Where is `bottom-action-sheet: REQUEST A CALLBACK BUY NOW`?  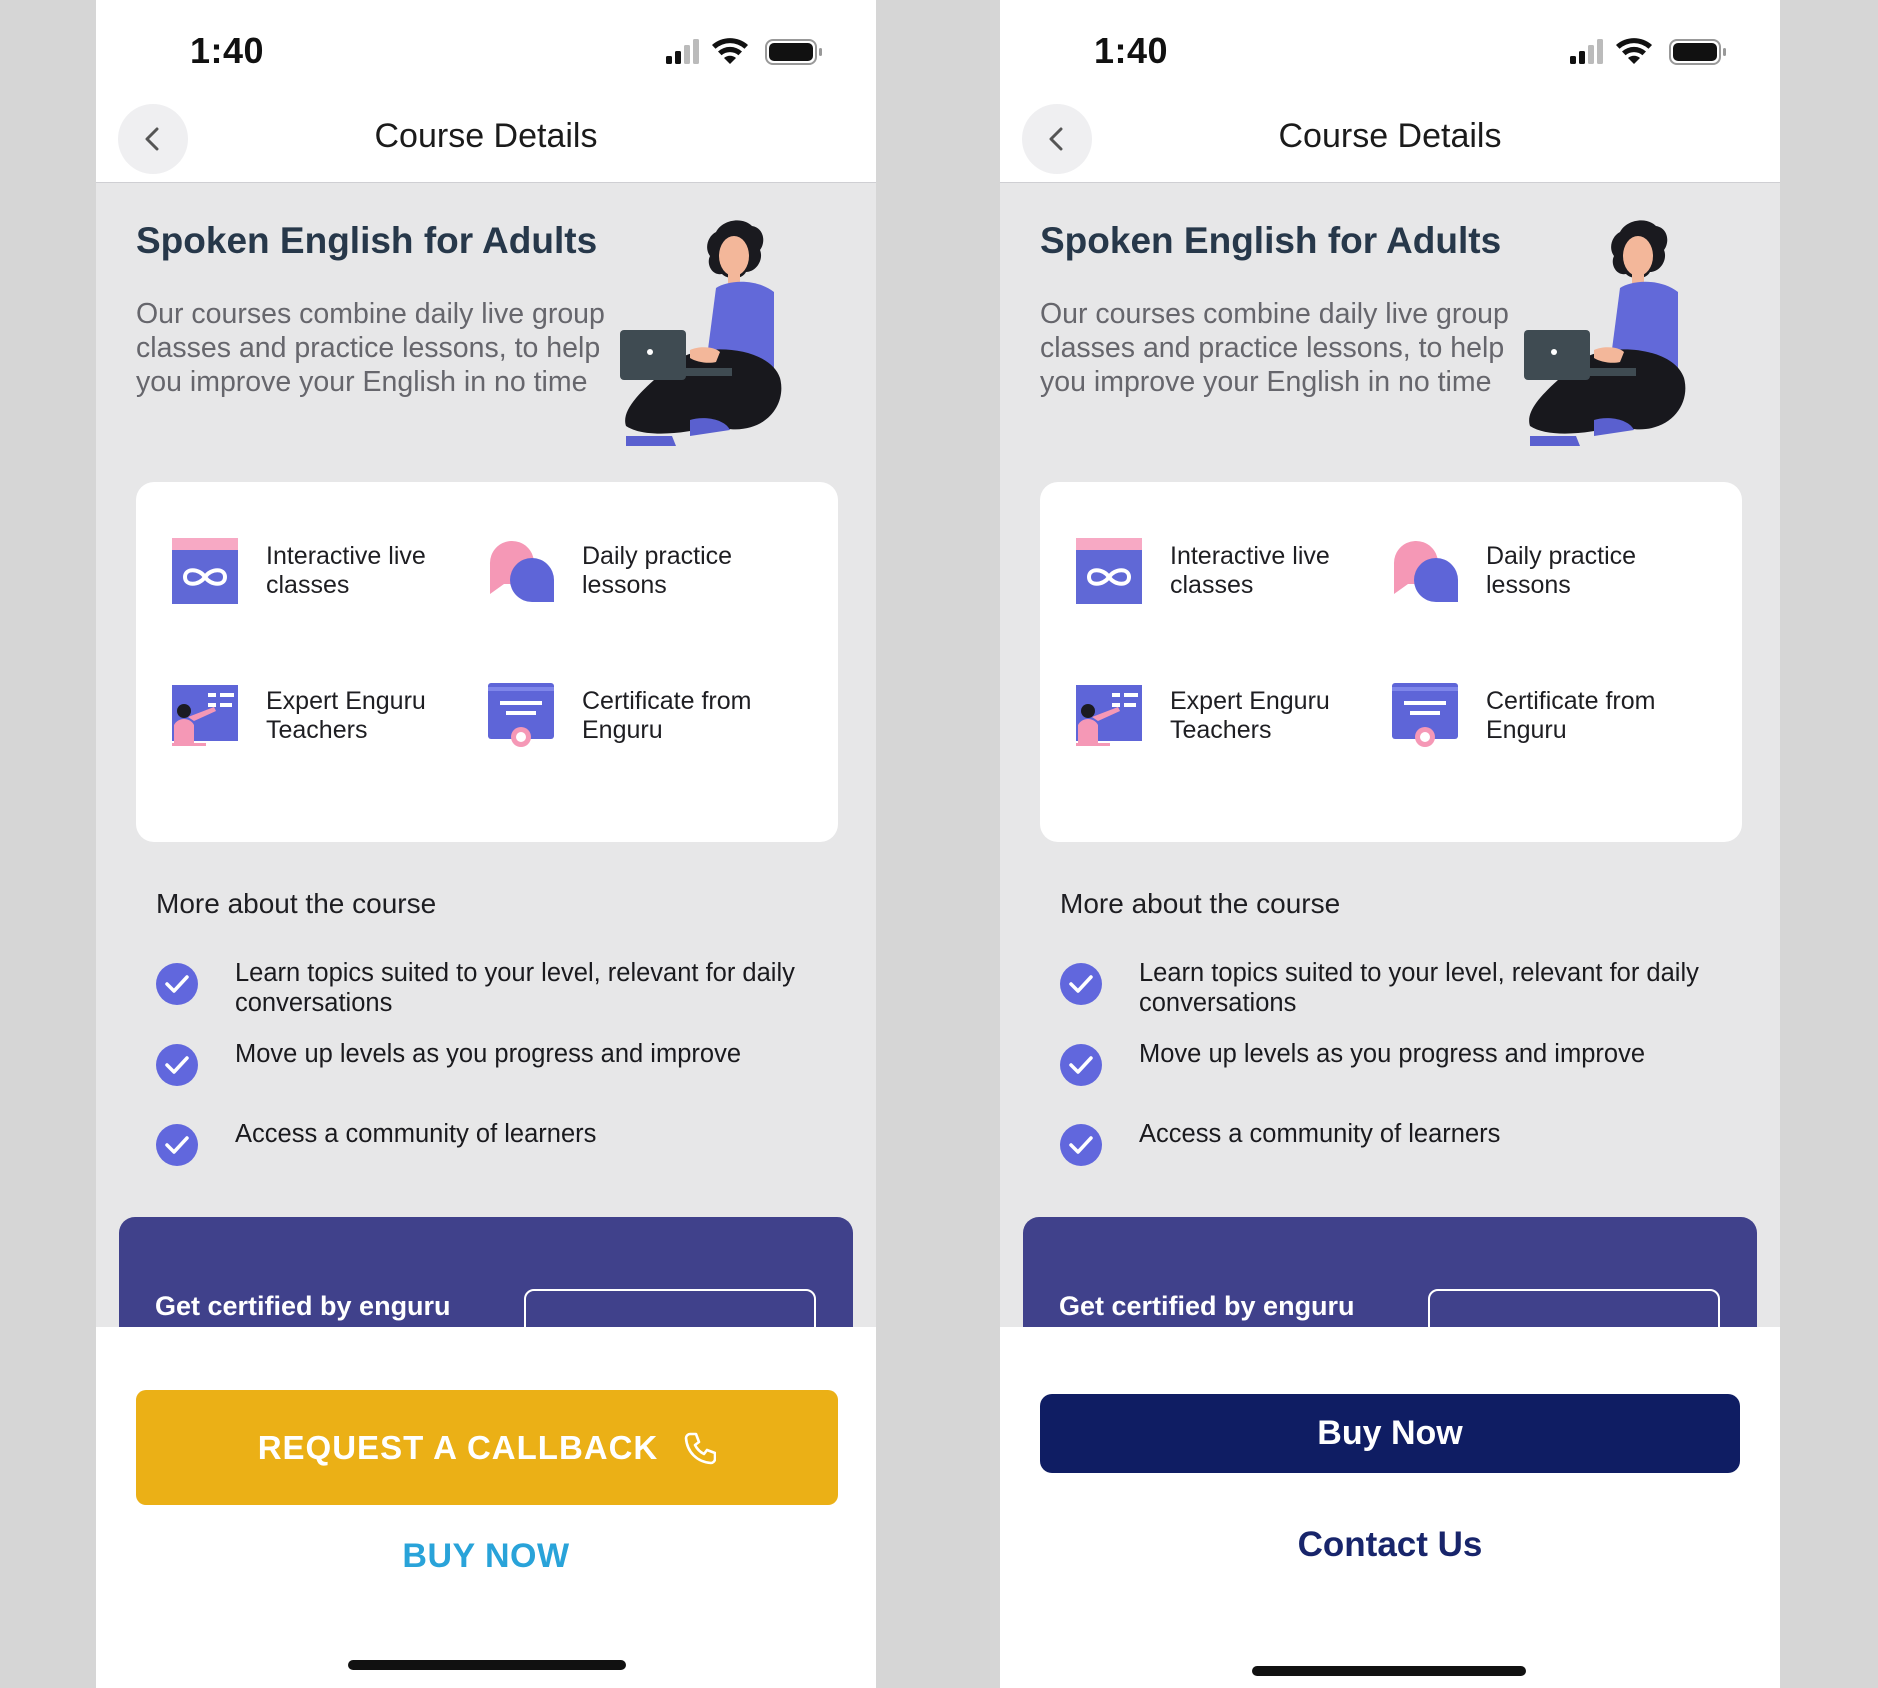 bottom-action-sheet: REQUEST A CALLBACK BUY NOW is located at coordinates (486, 1507).